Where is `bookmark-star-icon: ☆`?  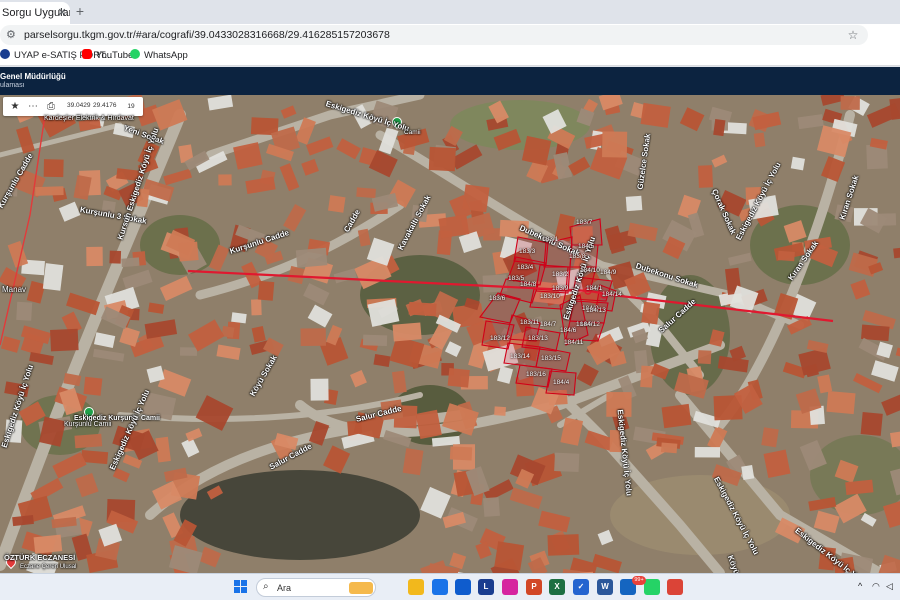 bookmark-star-icon: ☆ is located at coordinates (853, 35).